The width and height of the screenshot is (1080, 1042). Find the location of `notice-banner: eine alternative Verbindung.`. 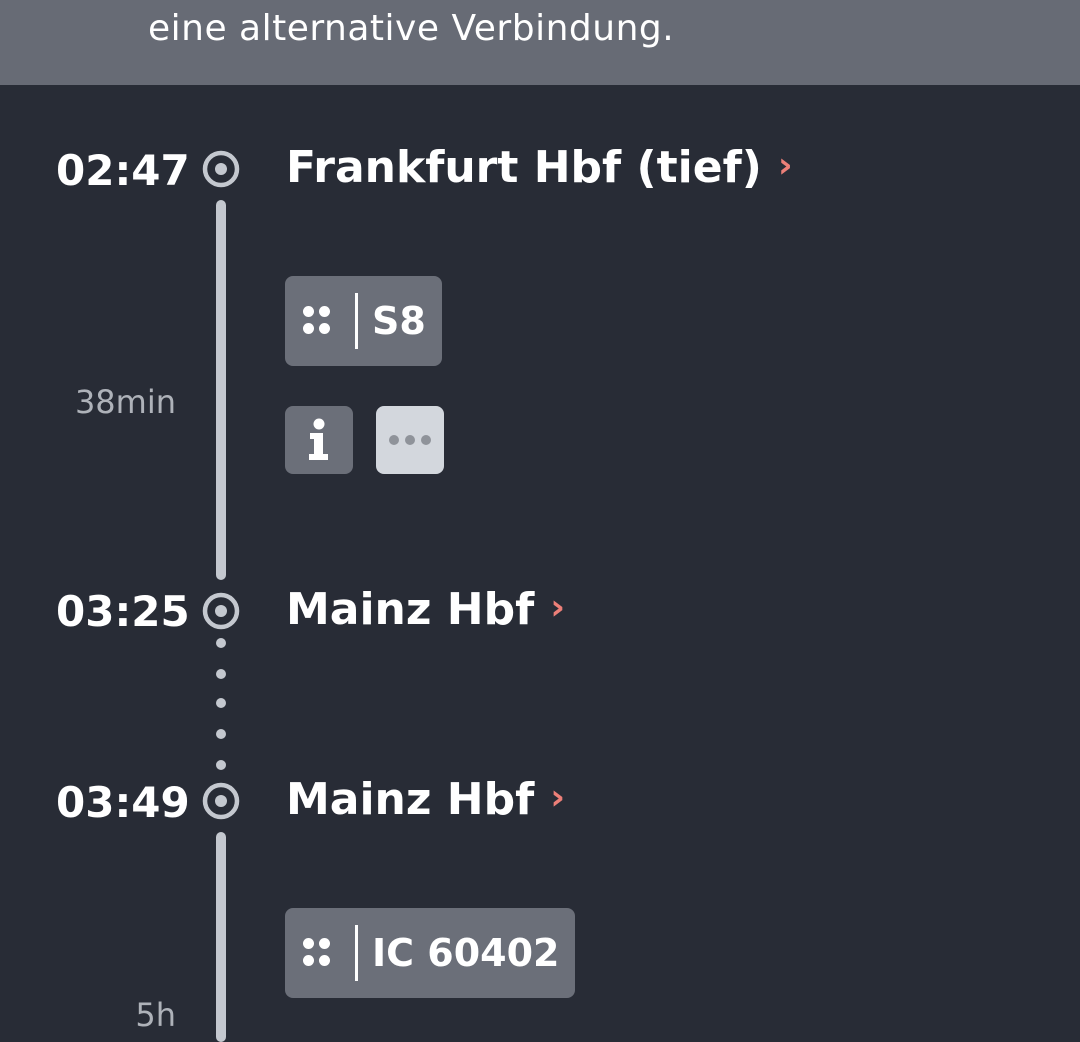

notice-banner: eine alternative Verbindung. is located at coordinates (540, 42).